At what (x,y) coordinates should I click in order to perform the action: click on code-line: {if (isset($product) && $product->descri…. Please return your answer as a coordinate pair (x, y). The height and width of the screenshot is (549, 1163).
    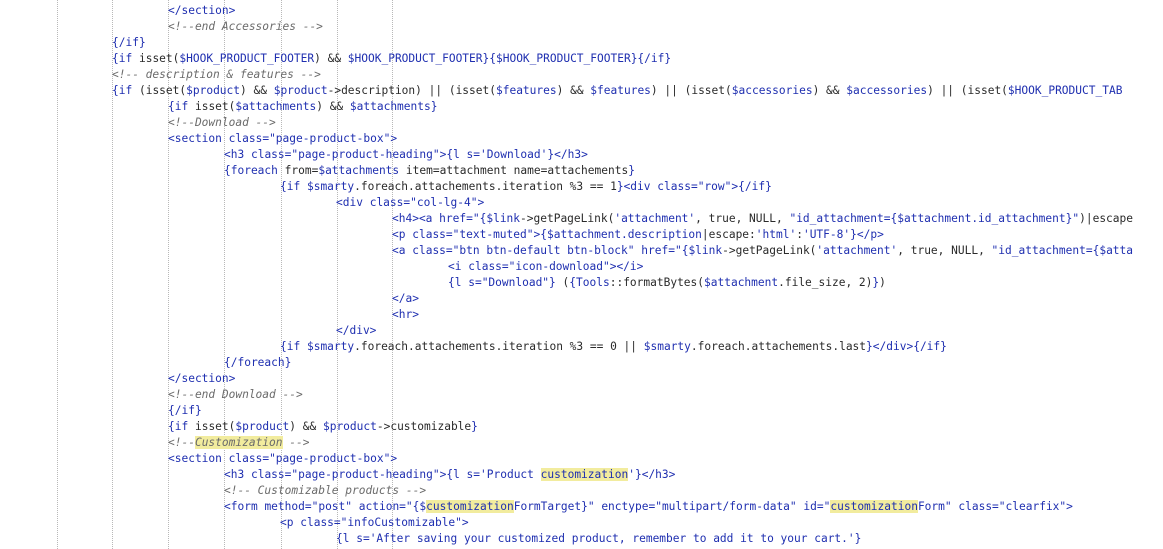
    Looking at the image, I should click on (566, 91).